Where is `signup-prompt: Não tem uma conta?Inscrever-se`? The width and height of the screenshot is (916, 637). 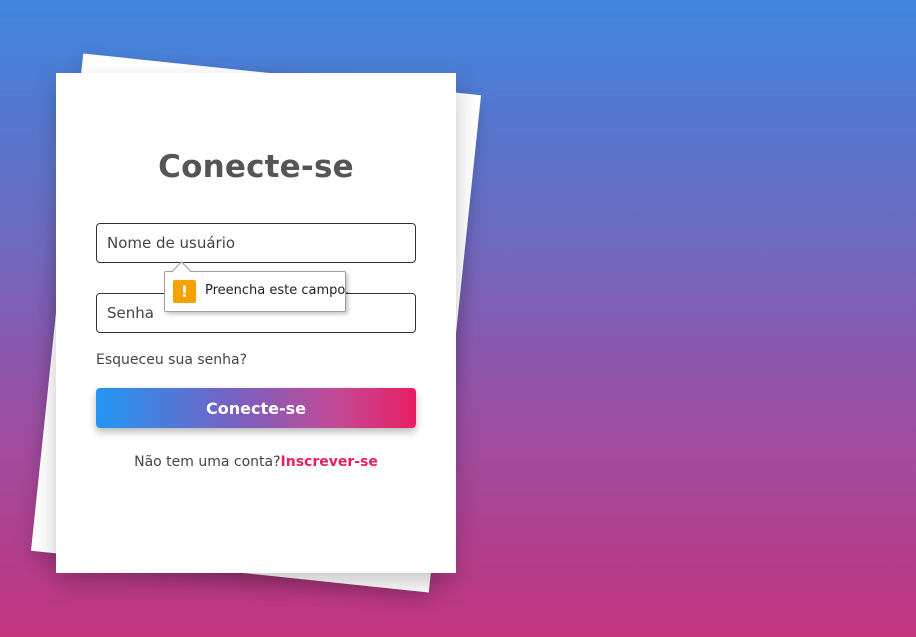 signup-prompt: Não tem uma conta?Inscrever-se is located at coordinates (256, 462).